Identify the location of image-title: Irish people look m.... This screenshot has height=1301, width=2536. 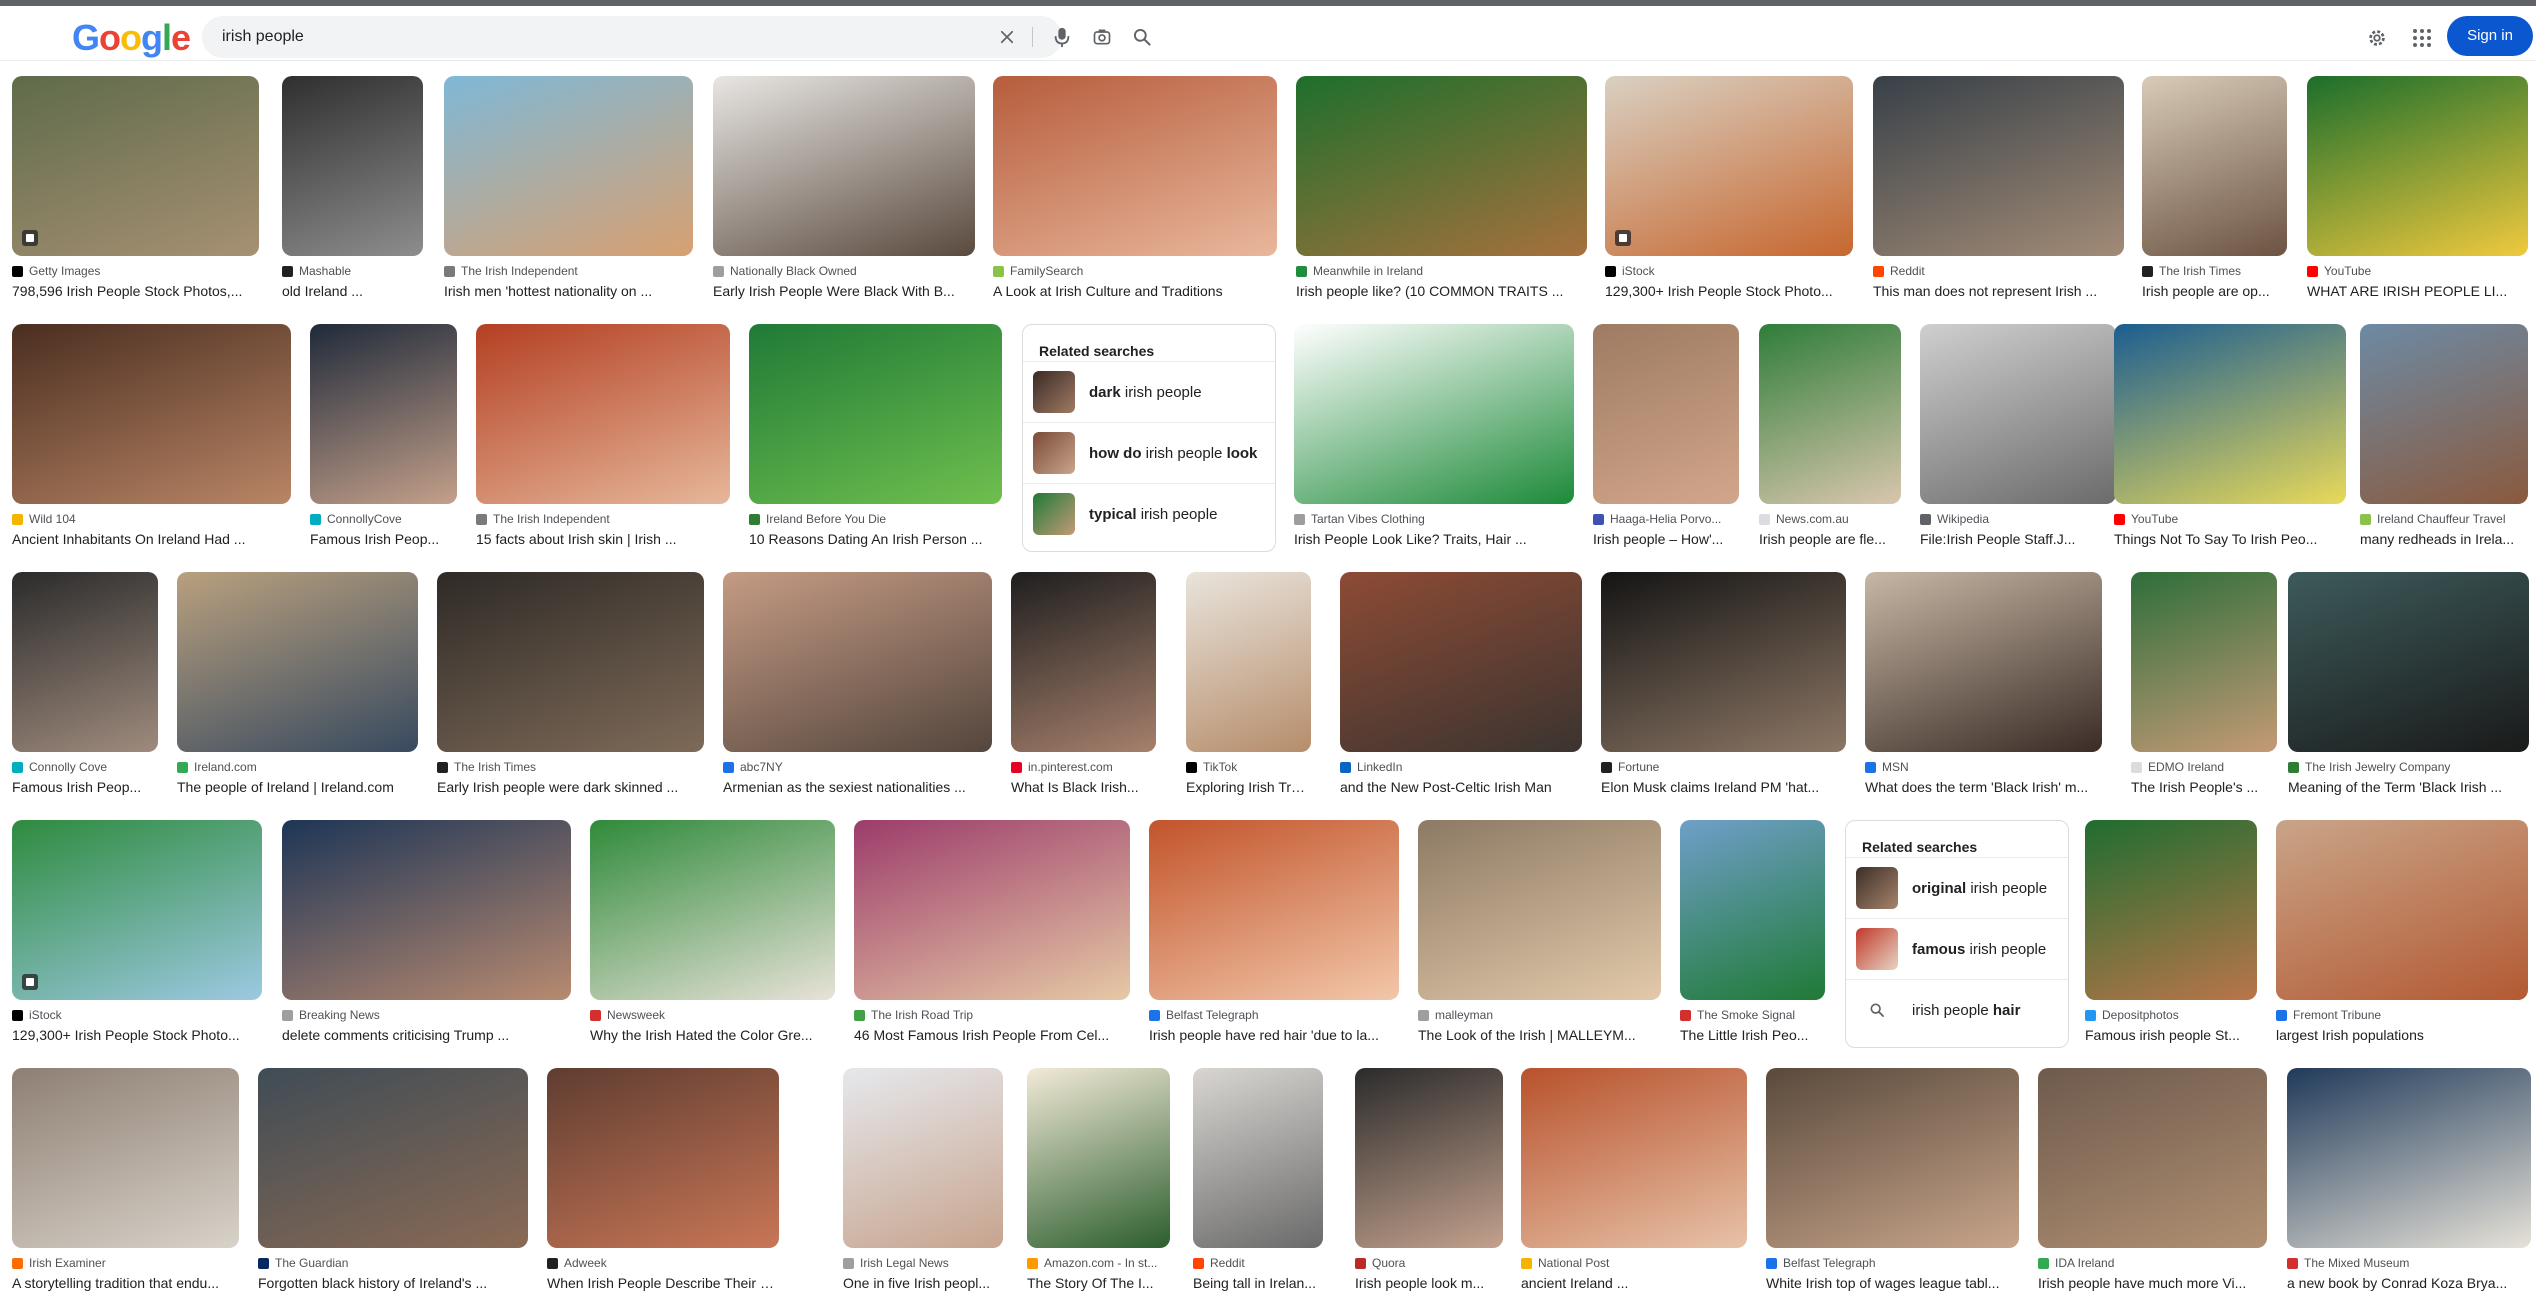
(1429, 1283).